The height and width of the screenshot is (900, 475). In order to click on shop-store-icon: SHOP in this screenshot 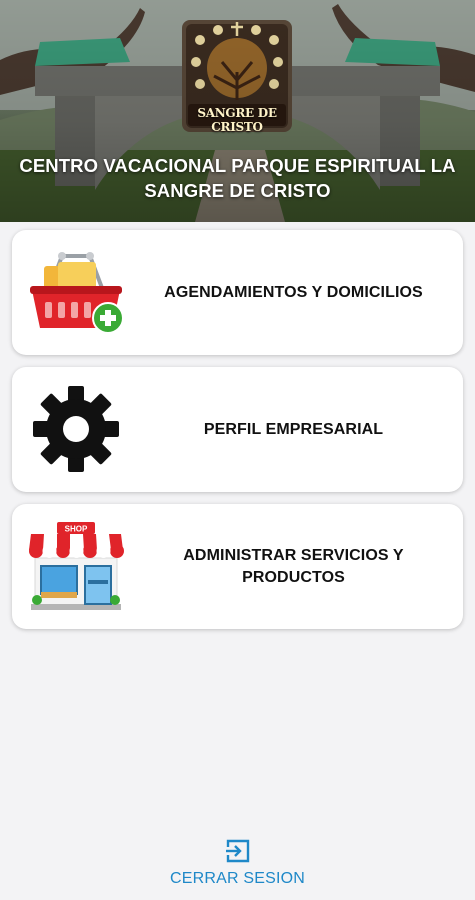, I will do `click(76, 566)`.